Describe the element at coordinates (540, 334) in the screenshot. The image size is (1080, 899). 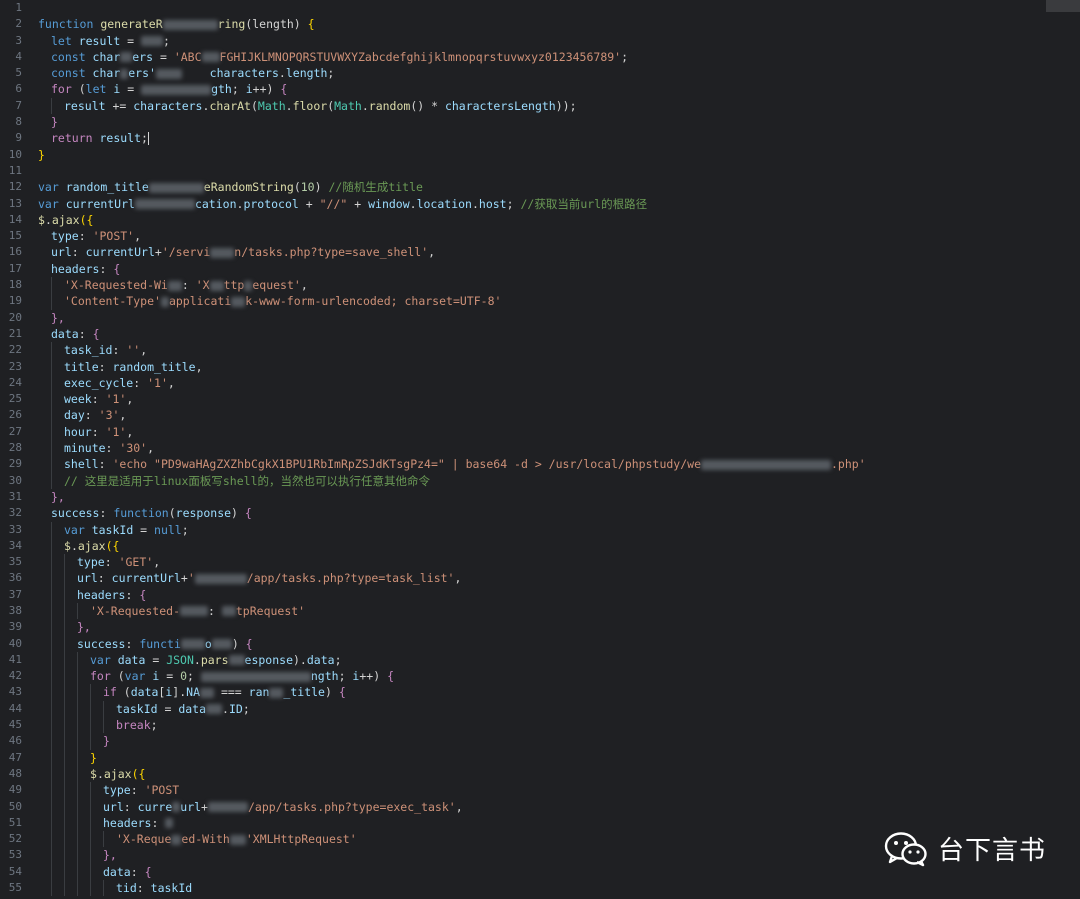
I see `code-line: 21 data: {` at that location.